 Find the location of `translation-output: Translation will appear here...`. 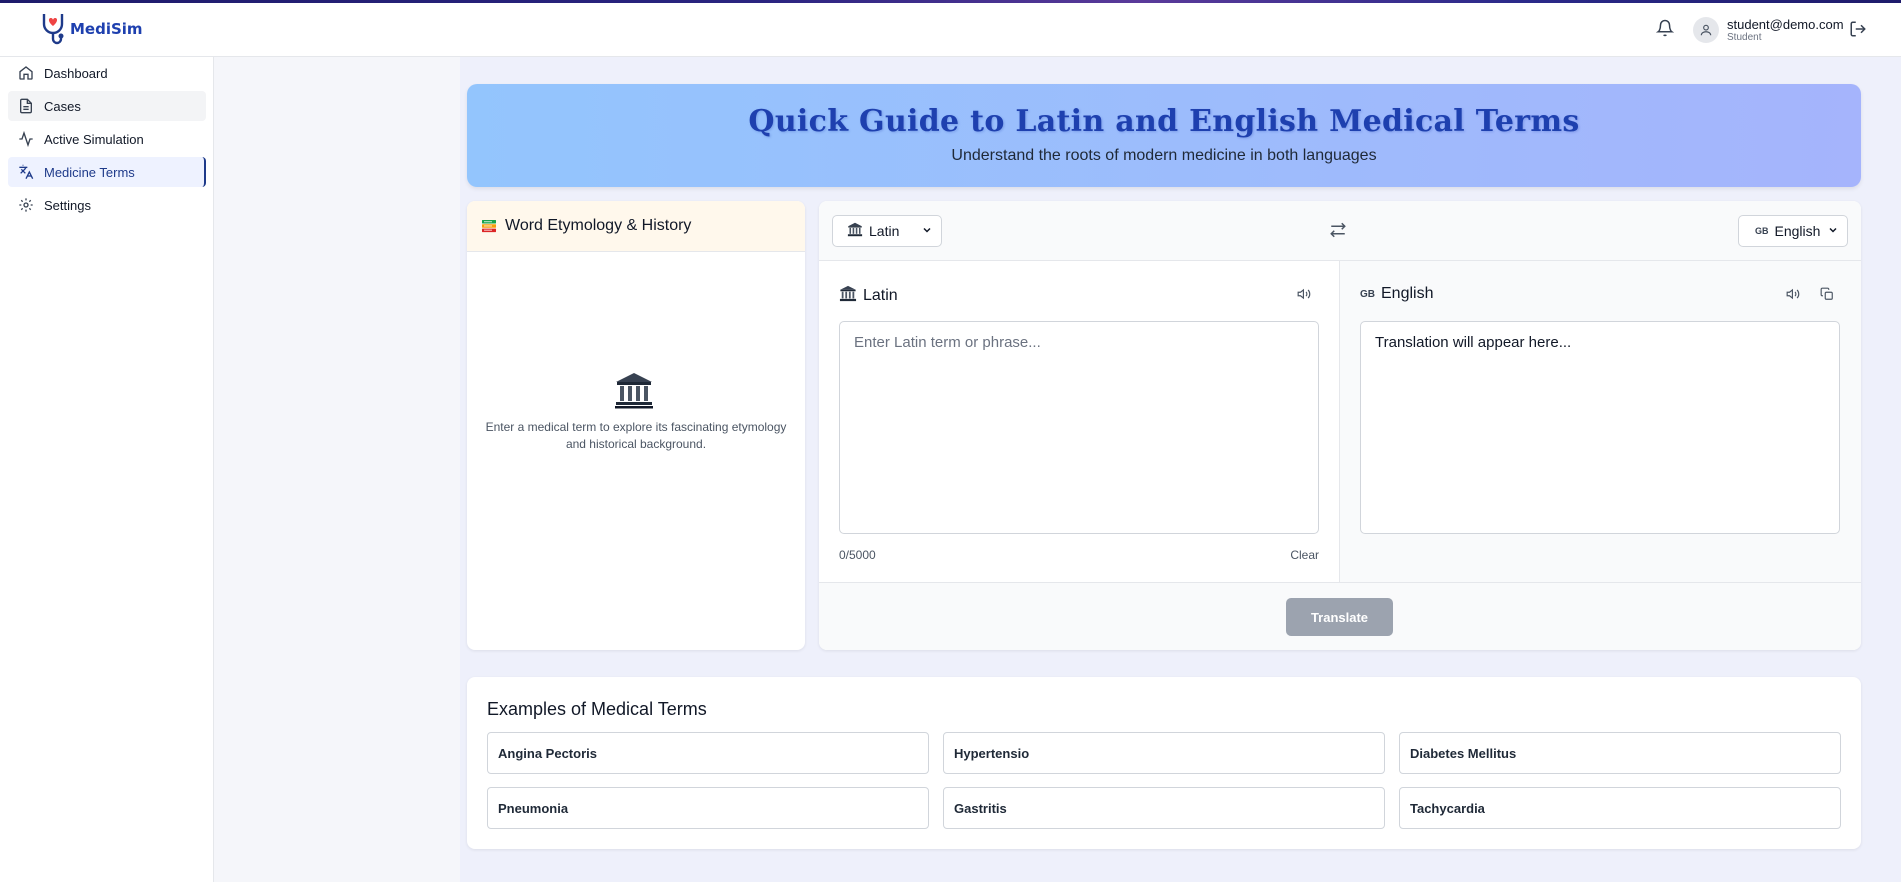

translation-output: Translation will appear here... is located at coordinates (1600, 427).